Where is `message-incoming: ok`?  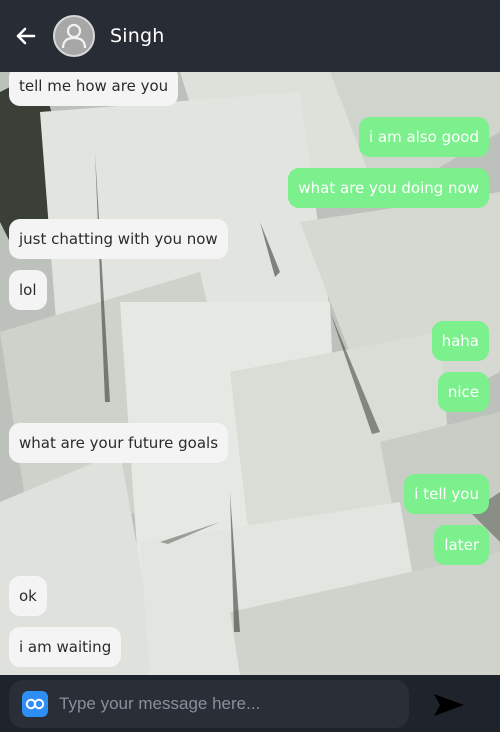 message-incoming: ok is located at coordinates (28, 596).